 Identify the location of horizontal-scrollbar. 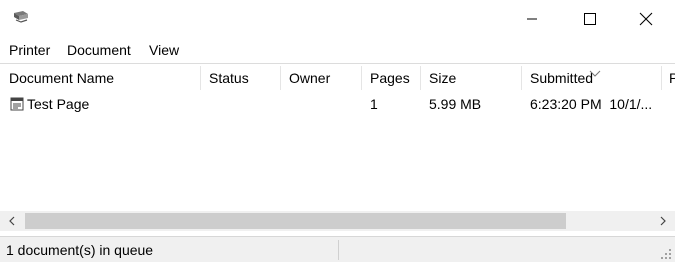
(337, 221).